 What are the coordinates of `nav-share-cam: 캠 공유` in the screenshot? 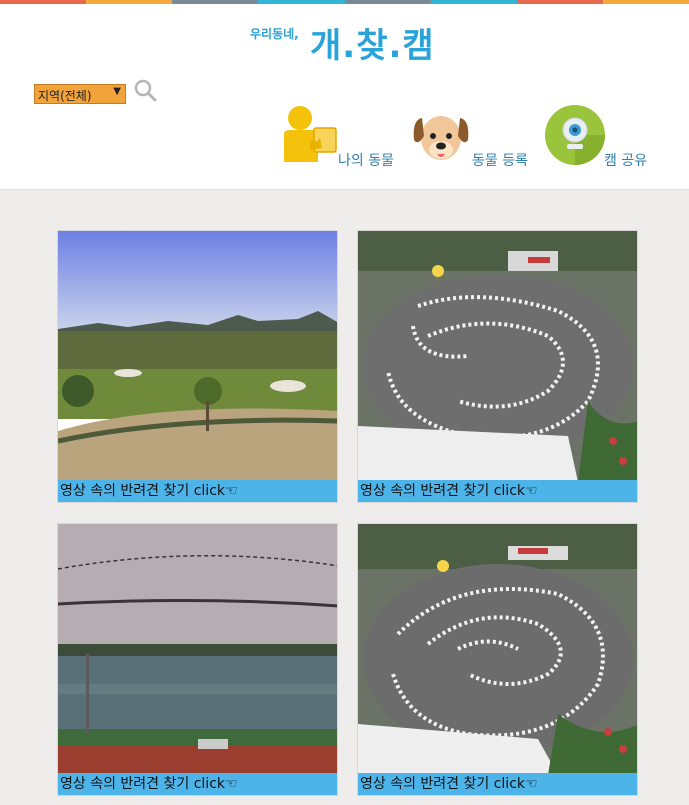 It's located at (604, 137).